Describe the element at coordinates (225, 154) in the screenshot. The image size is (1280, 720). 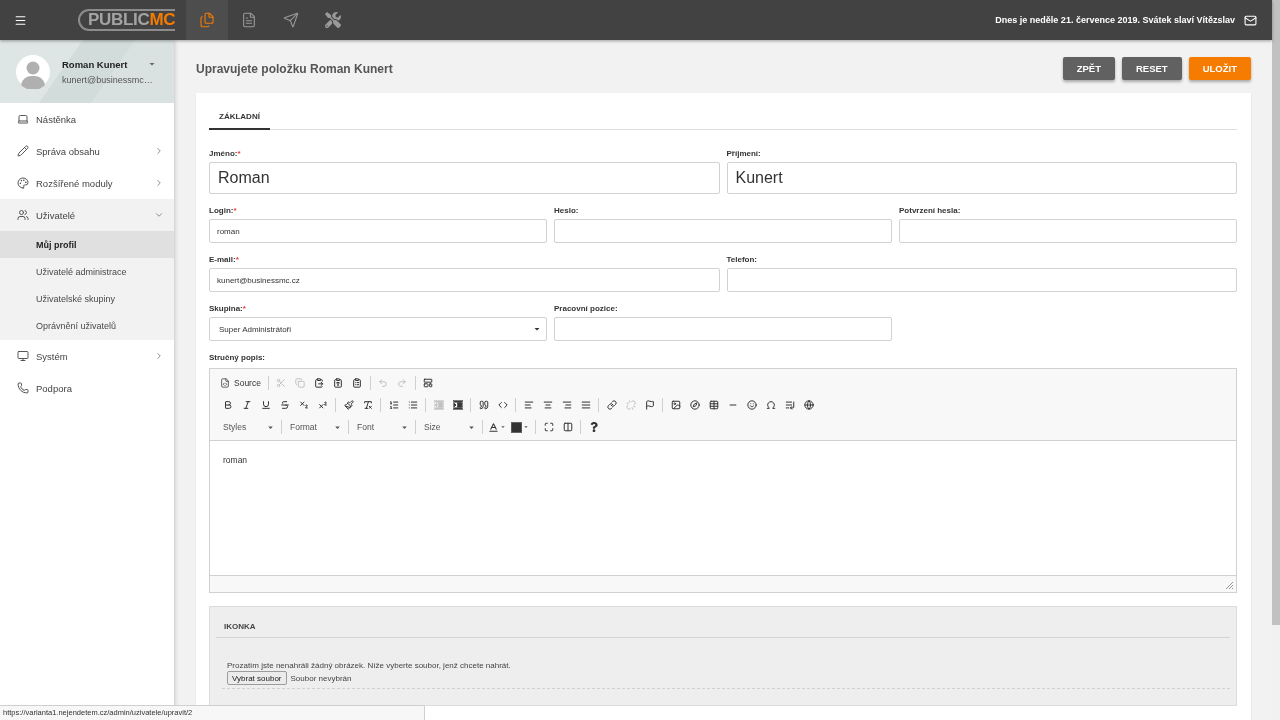
I see `field-label: Jméno:*` at that location.